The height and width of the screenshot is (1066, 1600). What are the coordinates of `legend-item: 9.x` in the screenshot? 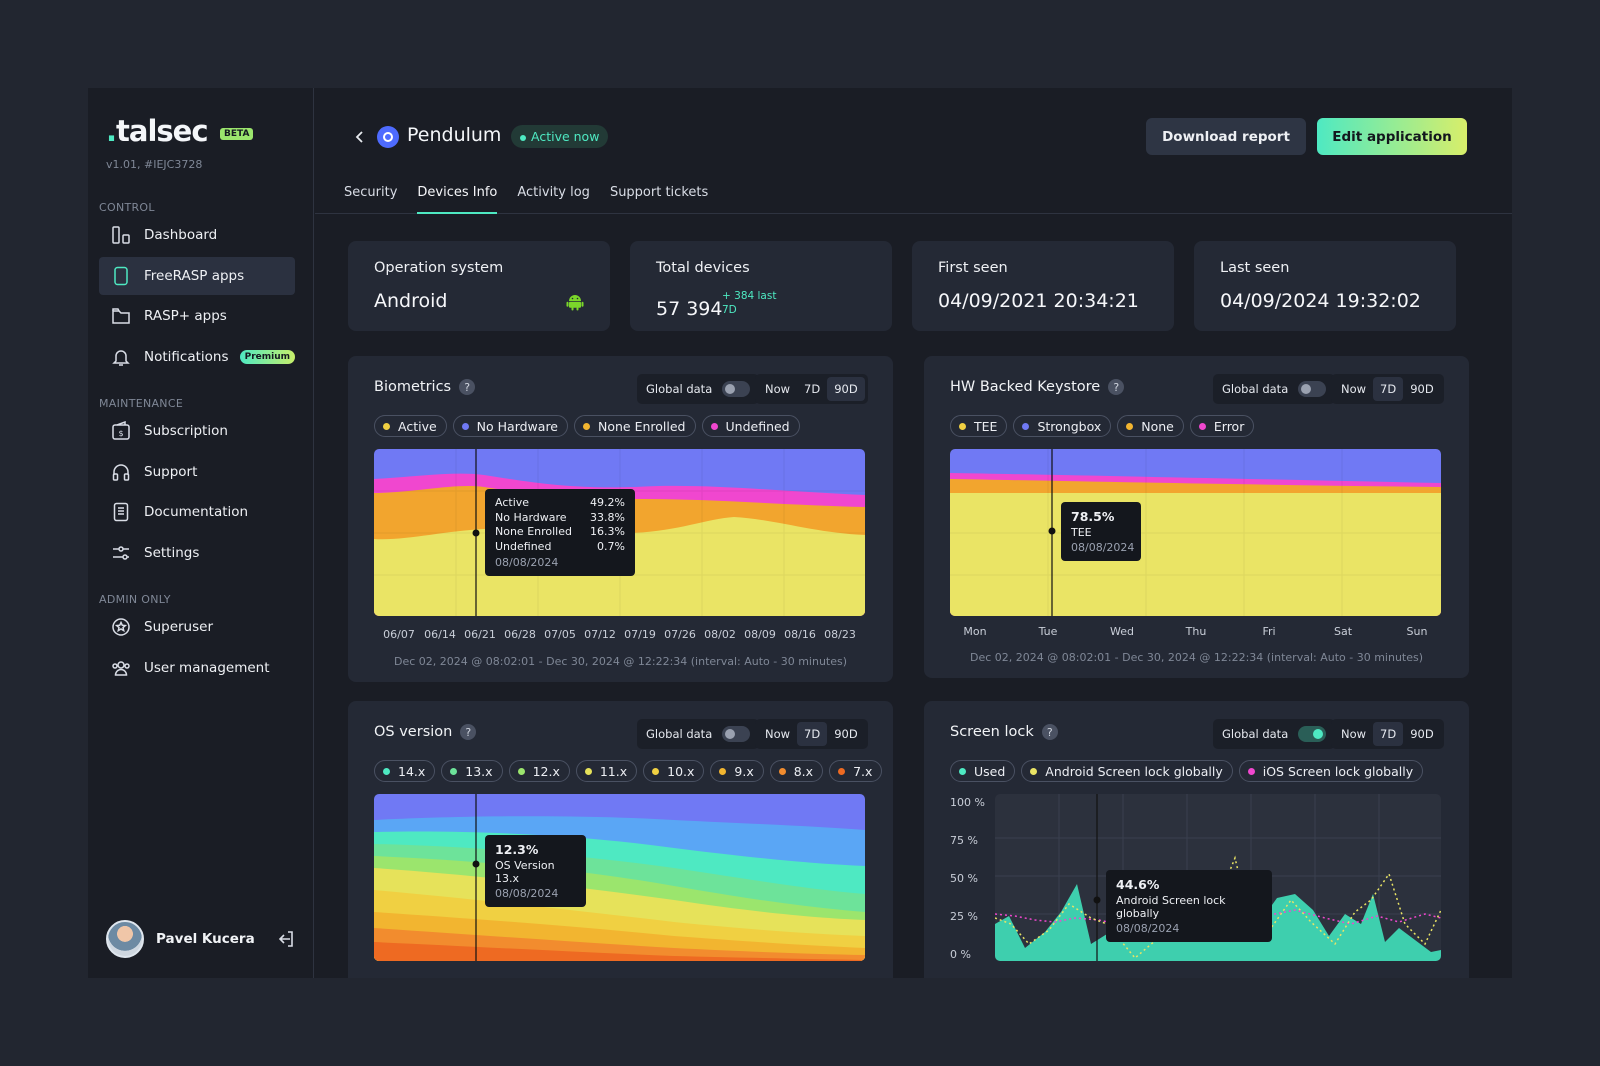 It's located at (737, 771).